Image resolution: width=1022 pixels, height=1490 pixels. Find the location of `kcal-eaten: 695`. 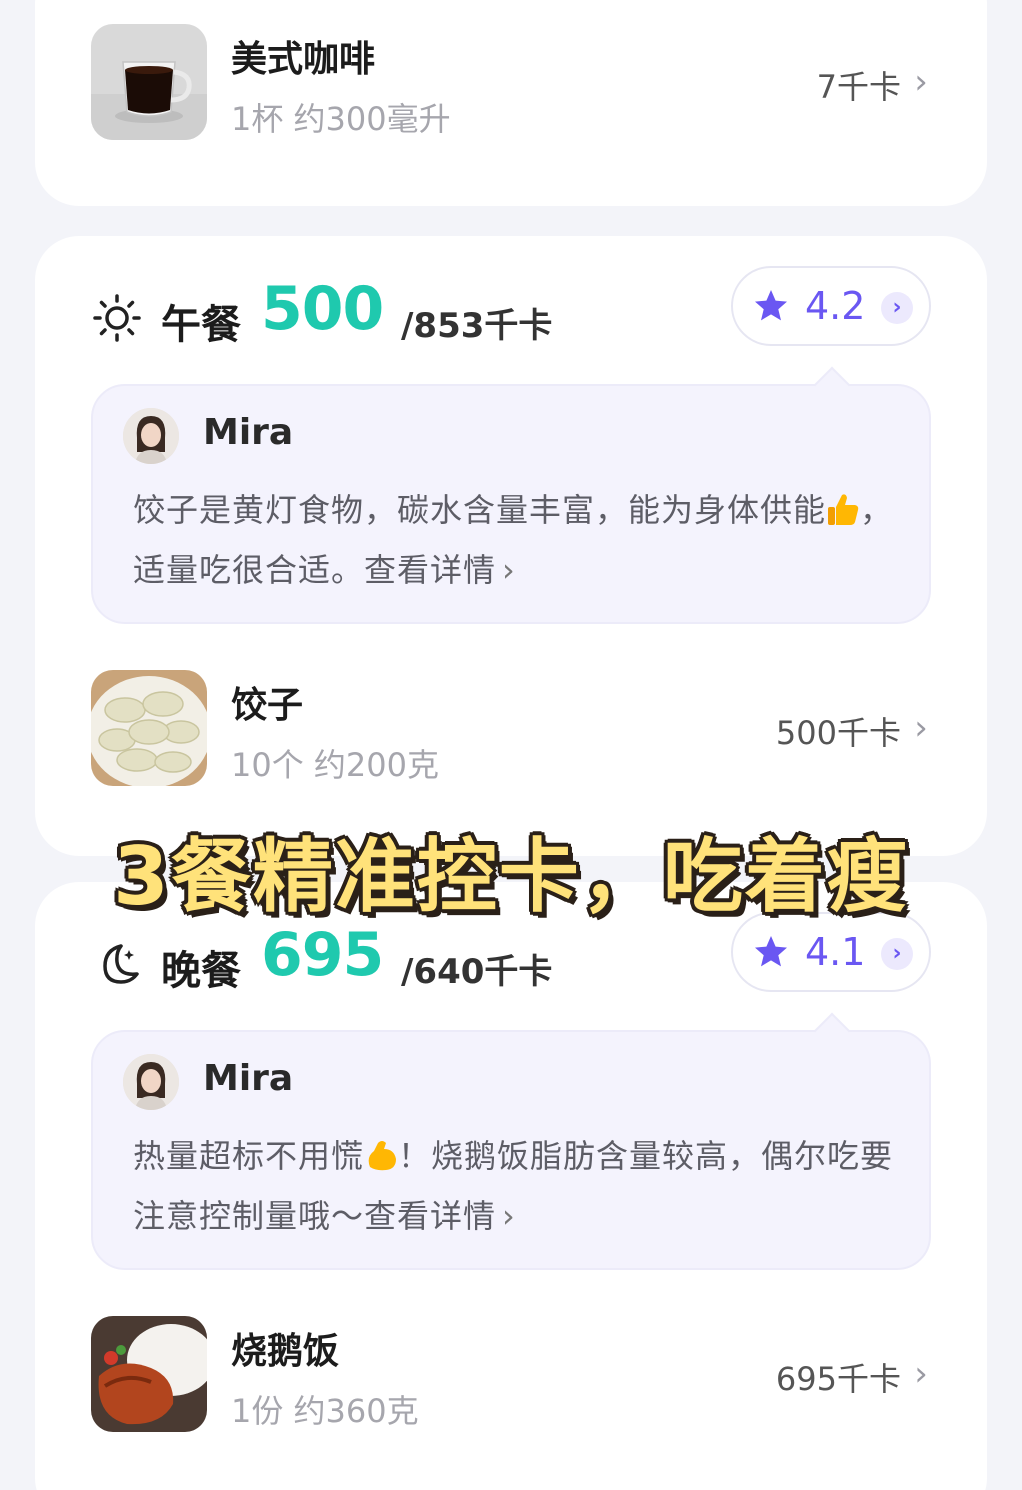

kcal-eaten: 695 is located at coordinates (322, 955).